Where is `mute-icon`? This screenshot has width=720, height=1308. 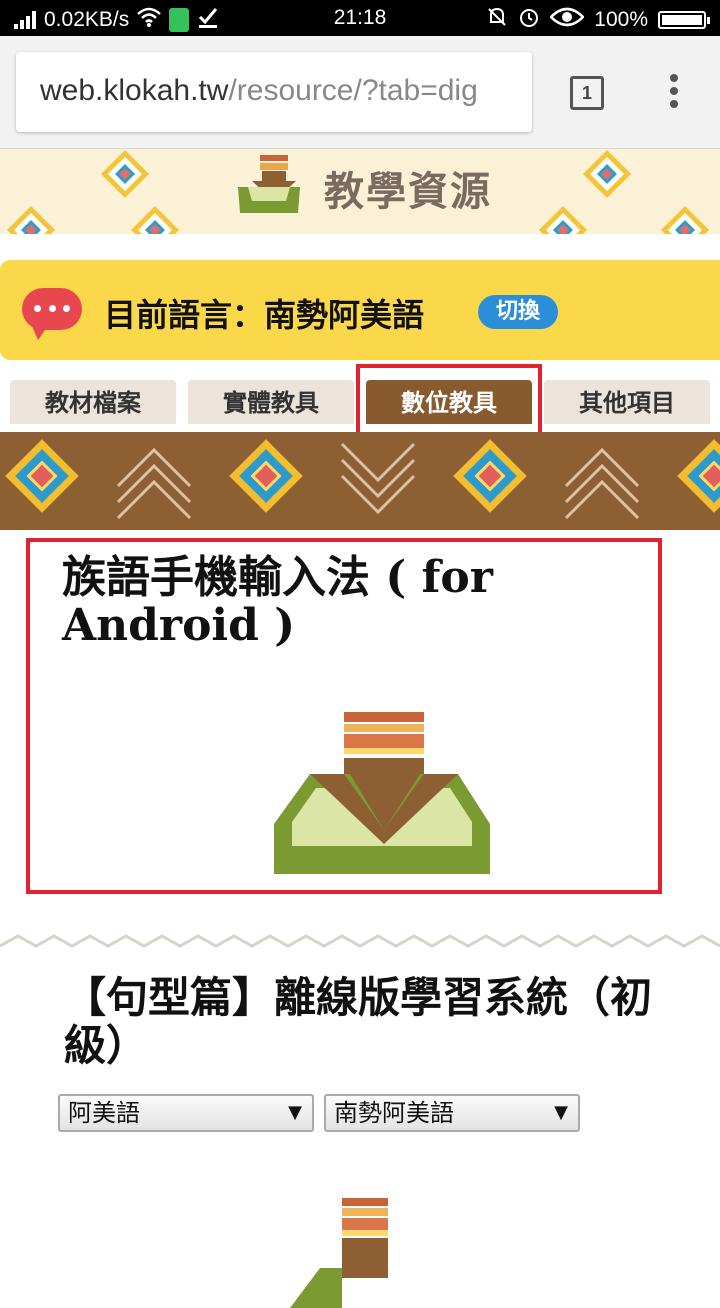 mute-icon is located at coordinates (497, 20).